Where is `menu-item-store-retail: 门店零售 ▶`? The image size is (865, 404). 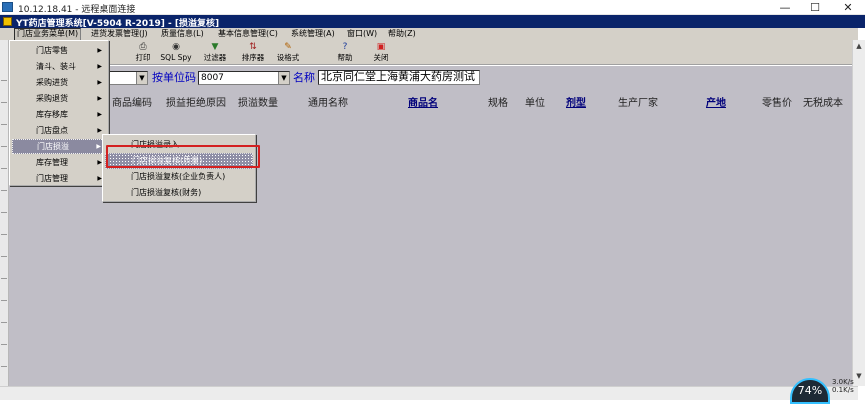
menu-item-store-retail: 门店零售 ▶ is located at coordinates (59, 50).